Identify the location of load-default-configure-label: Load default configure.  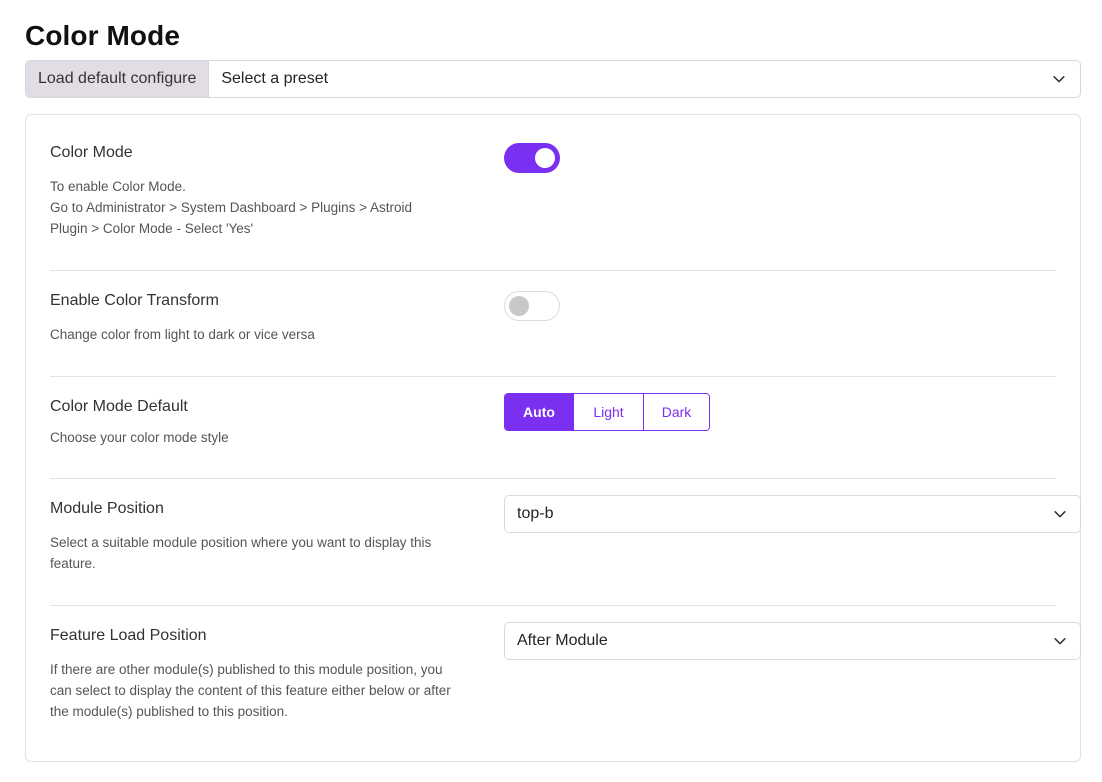
(118, 79).